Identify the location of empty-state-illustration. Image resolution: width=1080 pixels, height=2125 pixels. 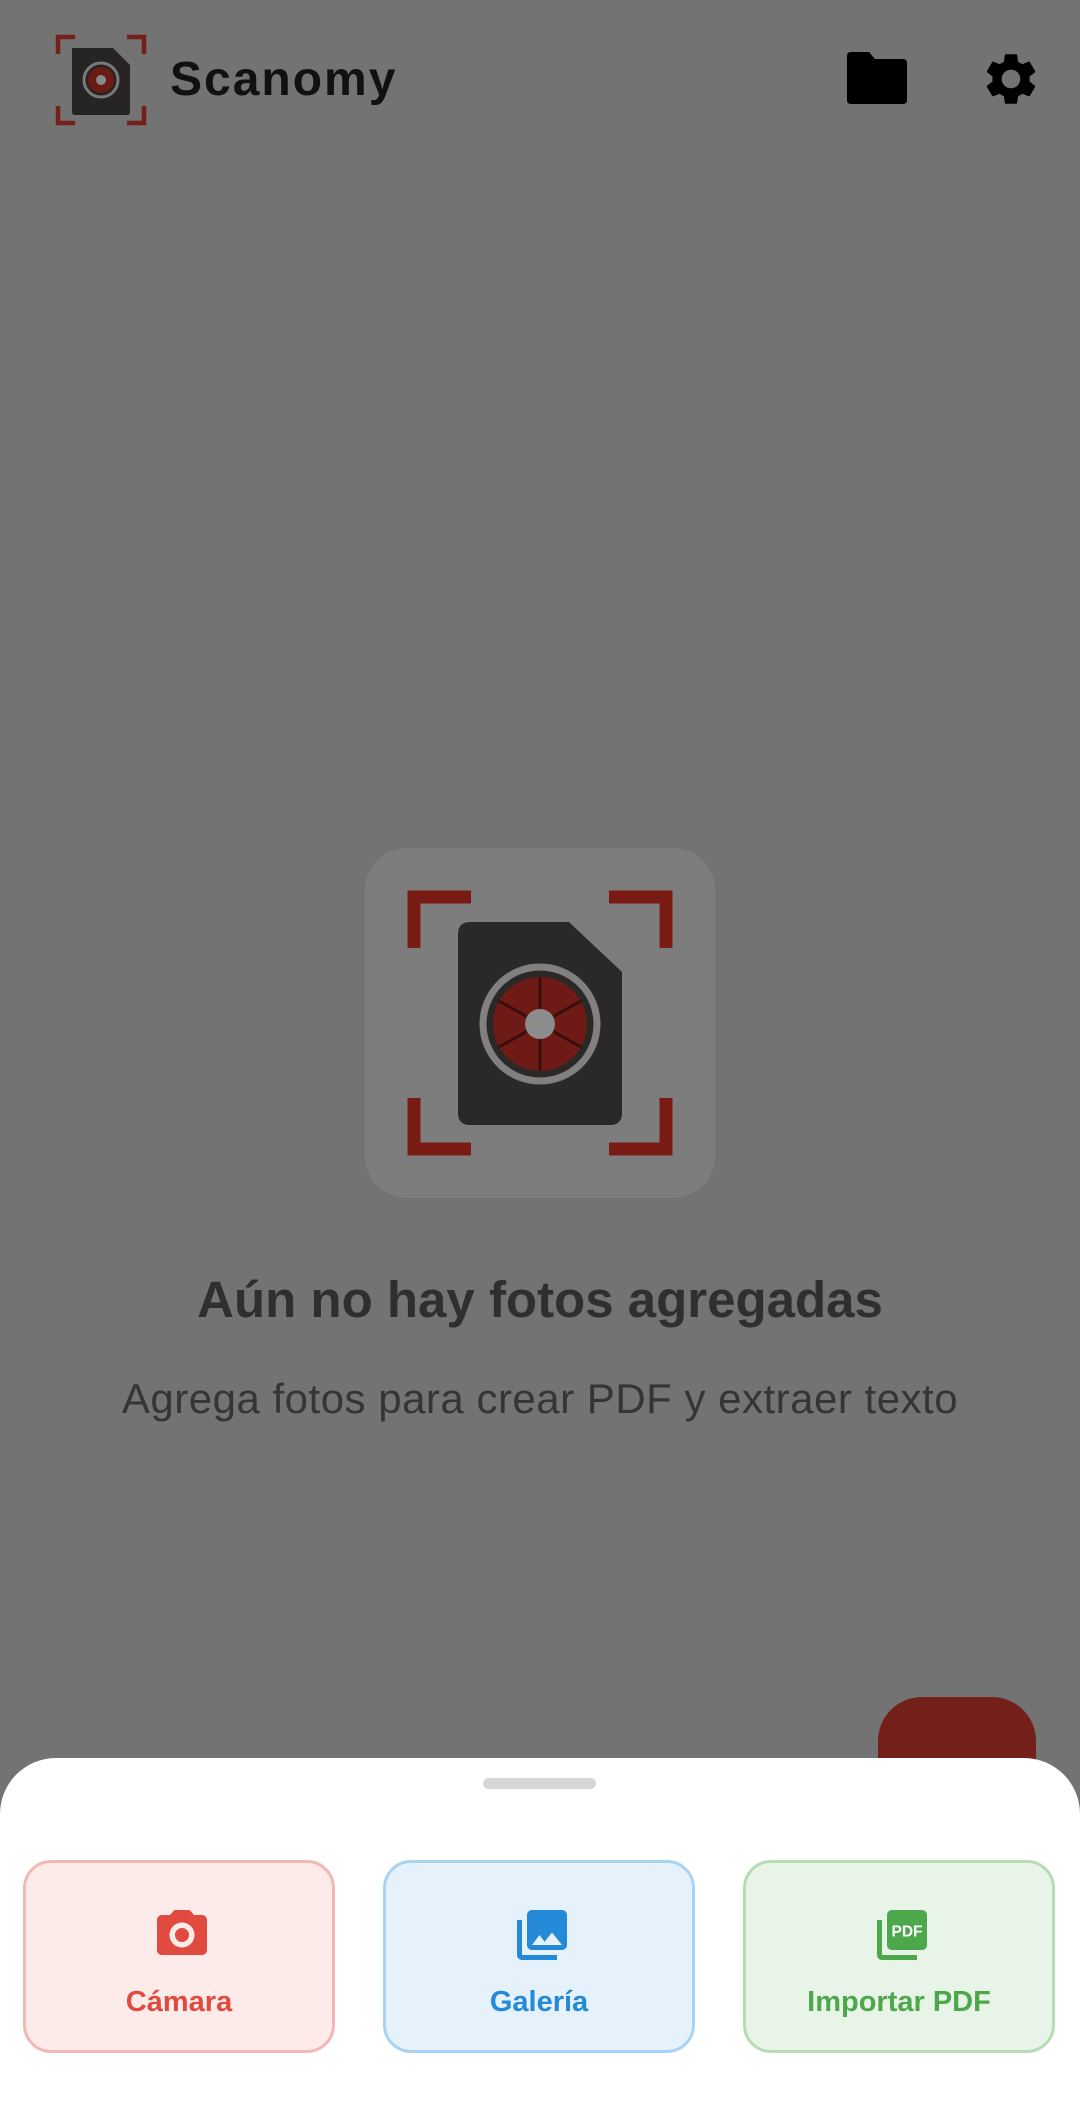
(540, 1023).